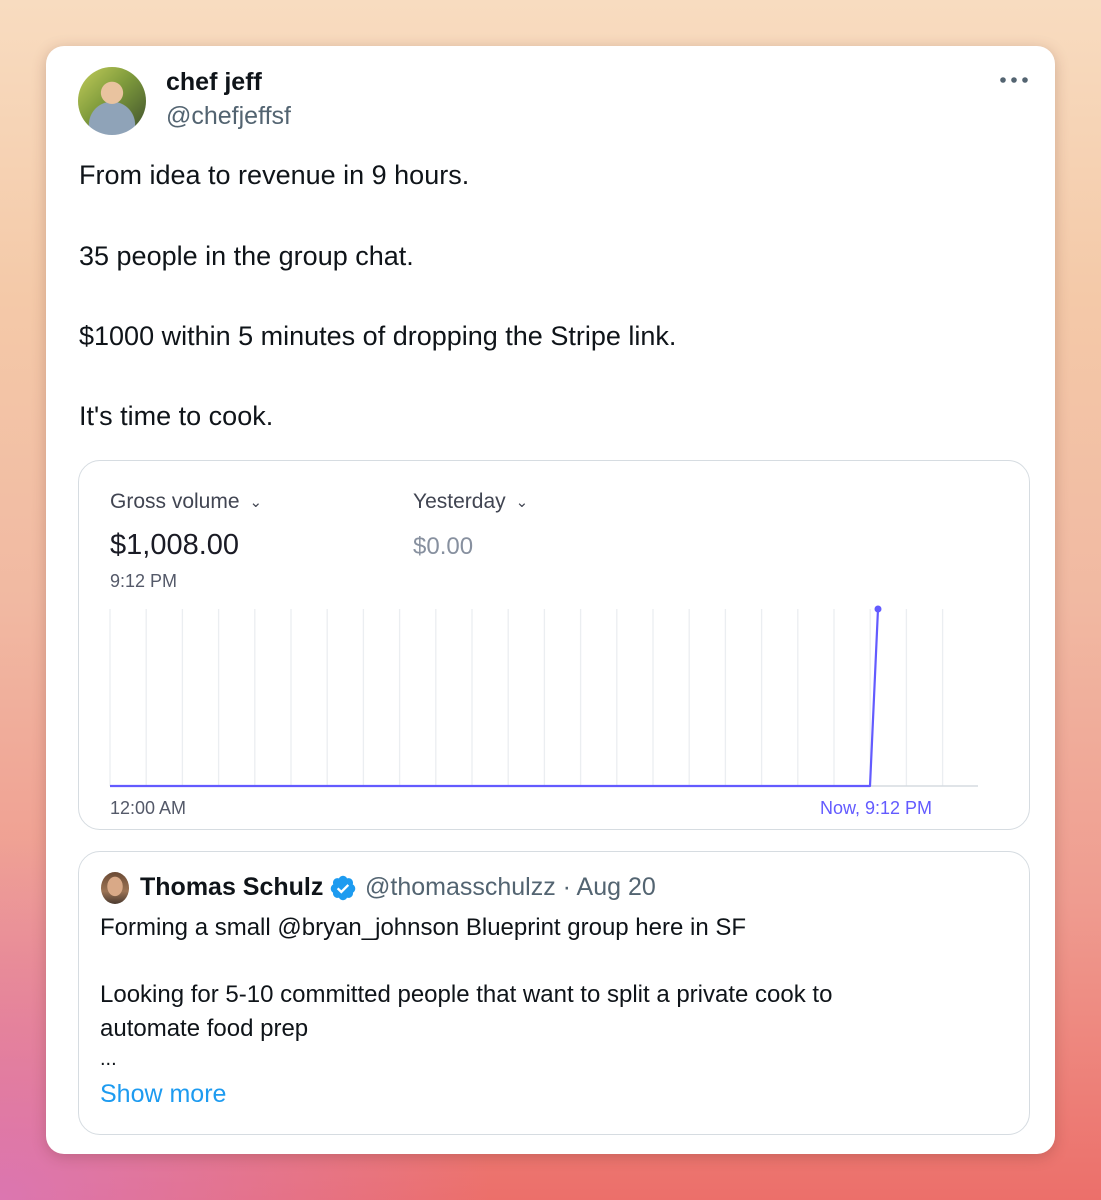 Image resolution: width=1101 pixels, height=1200 pixels. I want to click on tweet-paragraph: 35 people in the group chat., so click(246, 256).